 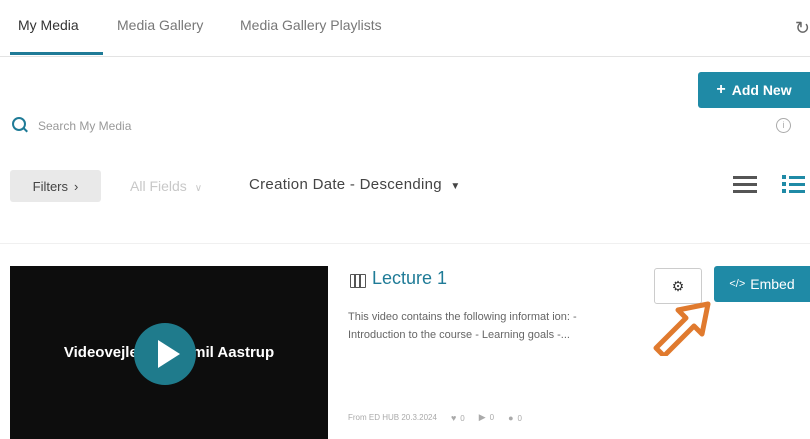 I want to click on chevron-right-icon: ›, so click(x=76, y=186).